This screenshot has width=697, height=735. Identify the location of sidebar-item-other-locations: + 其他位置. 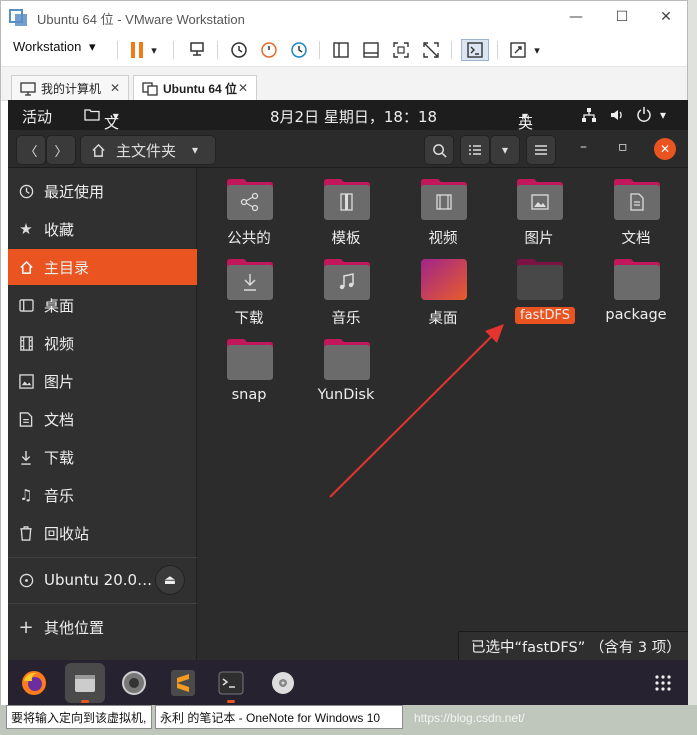
(102, 627).